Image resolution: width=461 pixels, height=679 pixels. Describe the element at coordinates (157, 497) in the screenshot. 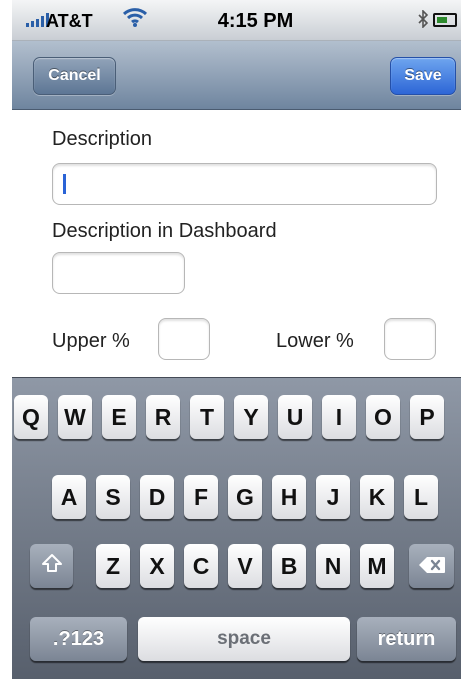

I see `key-d: D` at that location.